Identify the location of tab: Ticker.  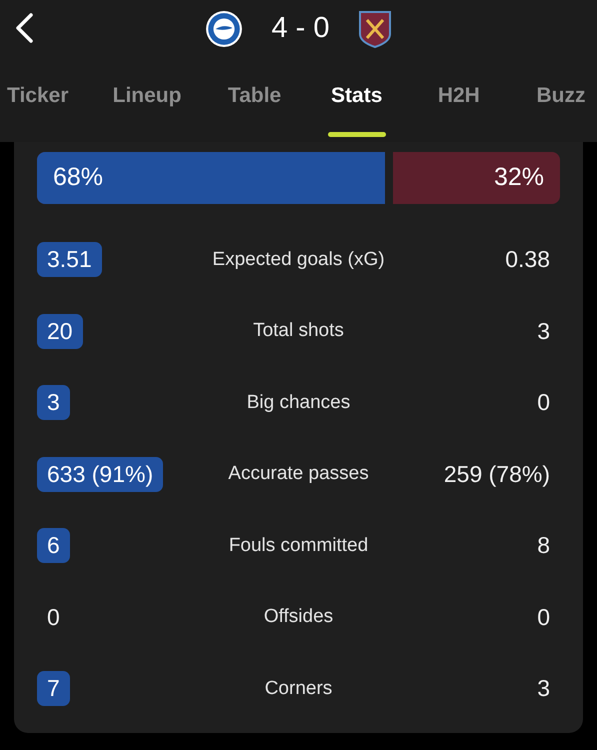
(37, 108).